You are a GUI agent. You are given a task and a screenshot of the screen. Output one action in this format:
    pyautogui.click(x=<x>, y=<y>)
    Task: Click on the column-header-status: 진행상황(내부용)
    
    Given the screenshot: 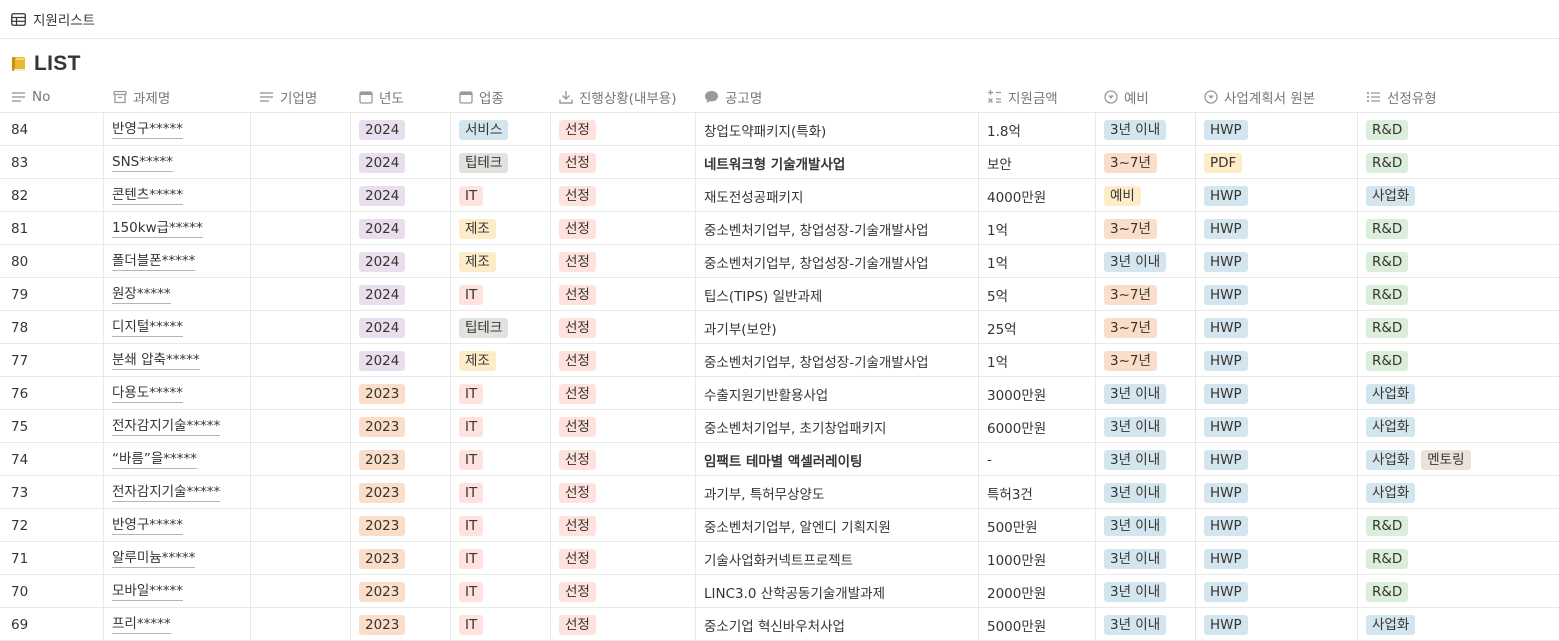 What is the action you would take?
    pyautogui.click(x=617, y=96)
    